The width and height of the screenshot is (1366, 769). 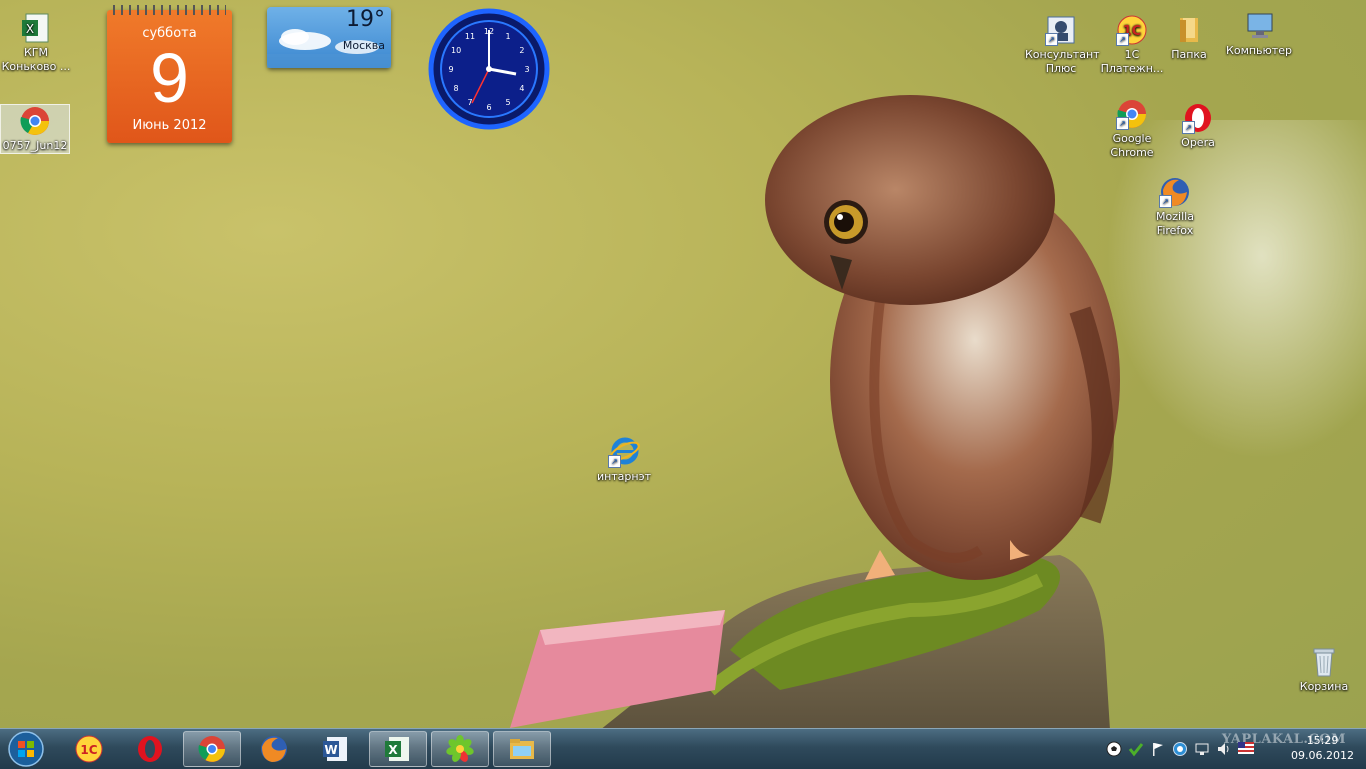 I want to click on desktop-icon-mozilla-firefox: ↗ Mozilla Firefox, so click(x=1175, y=207).